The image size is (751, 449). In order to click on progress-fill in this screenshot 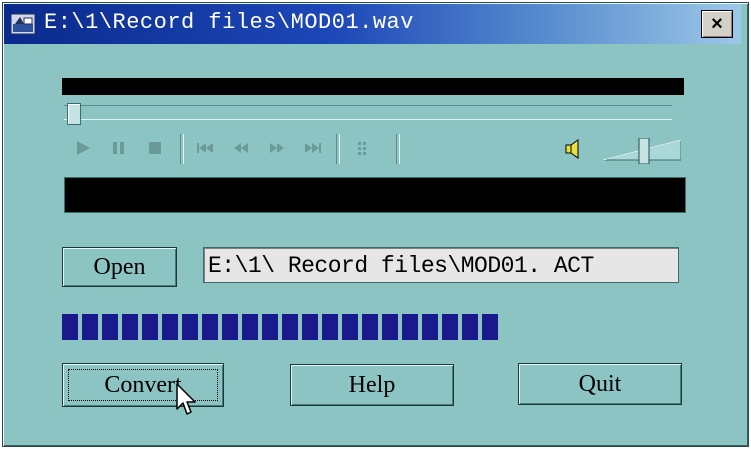, I will do `click(287, 327)`.